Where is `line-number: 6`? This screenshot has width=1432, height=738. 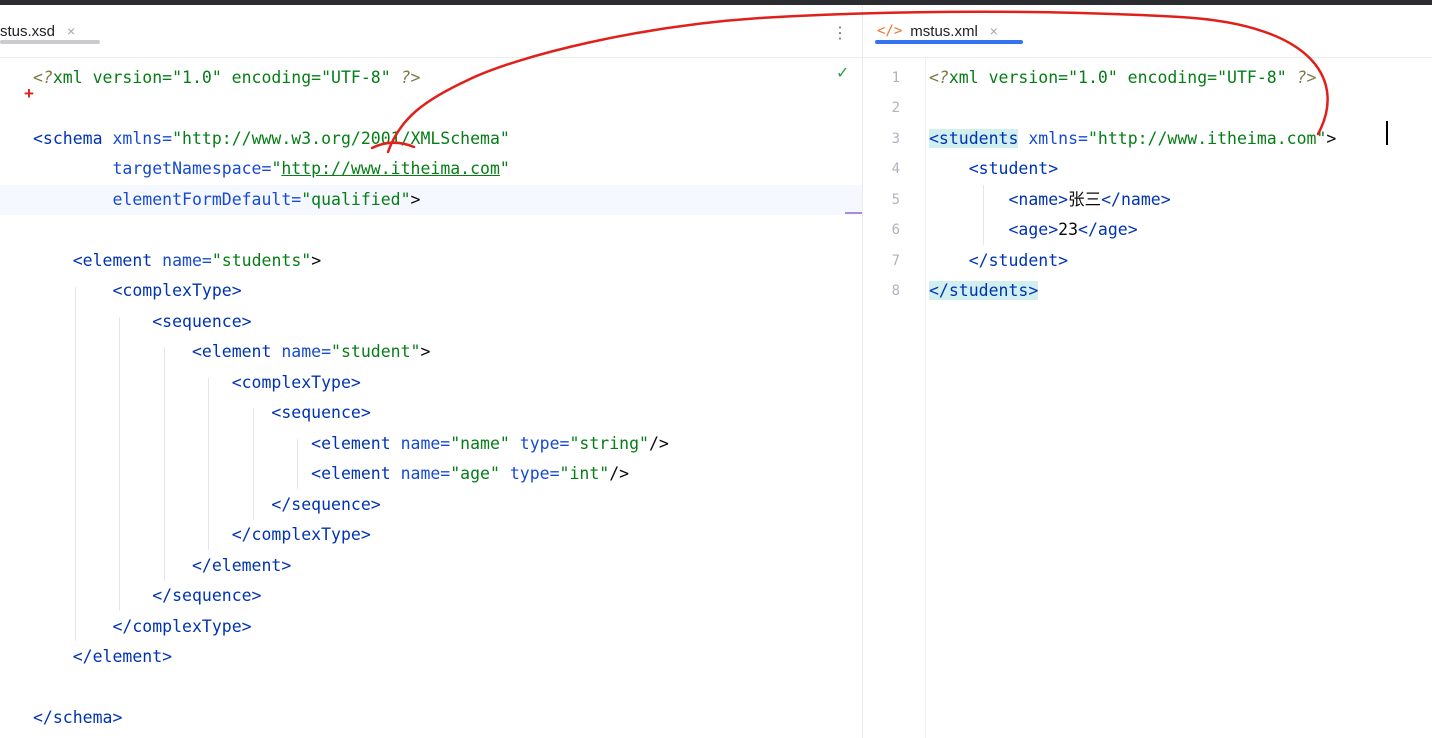 line-number: 6 is located at coordinates (895, 230).